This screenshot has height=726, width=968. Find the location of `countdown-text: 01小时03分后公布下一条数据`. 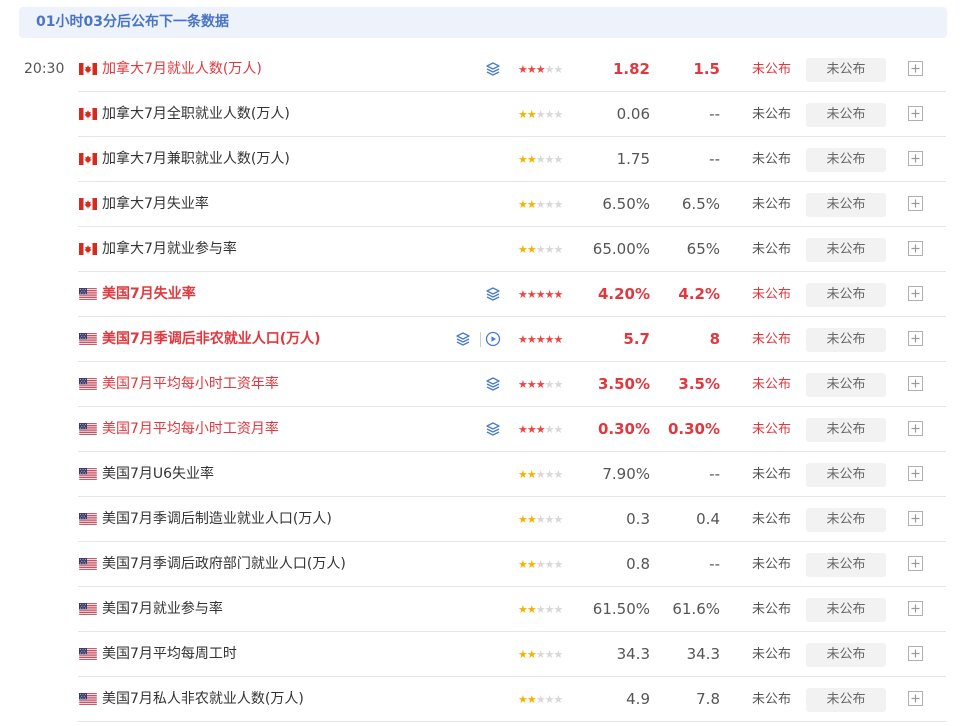

countdown-text: 01小时03分后公布下一条数据 is located at coordinates (132, 22).